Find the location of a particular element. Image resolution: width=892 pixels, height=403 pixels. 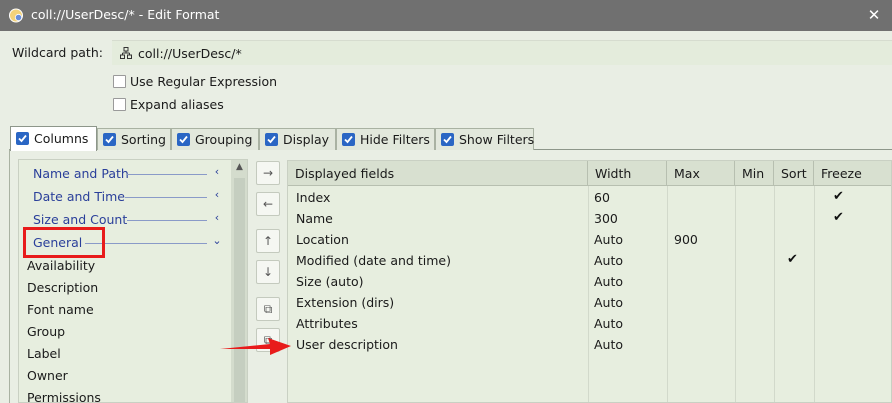

tab-grouping-label: Grouping is located at coordinates (224, 139).